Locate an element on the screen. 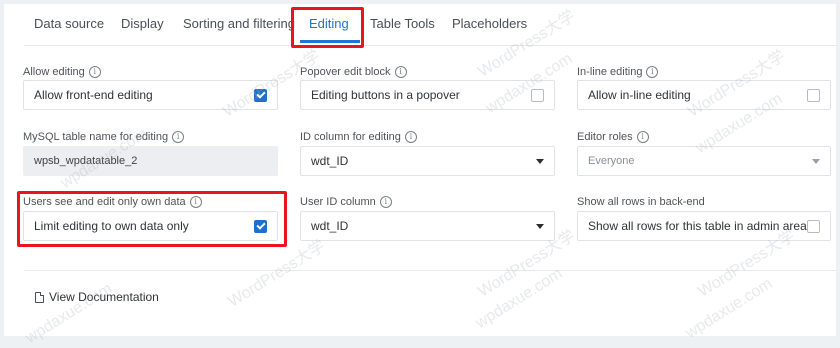 This screenshot has width=840, height=348. editor-roles-label: Editor roles i is located at coordinates (613, 137).